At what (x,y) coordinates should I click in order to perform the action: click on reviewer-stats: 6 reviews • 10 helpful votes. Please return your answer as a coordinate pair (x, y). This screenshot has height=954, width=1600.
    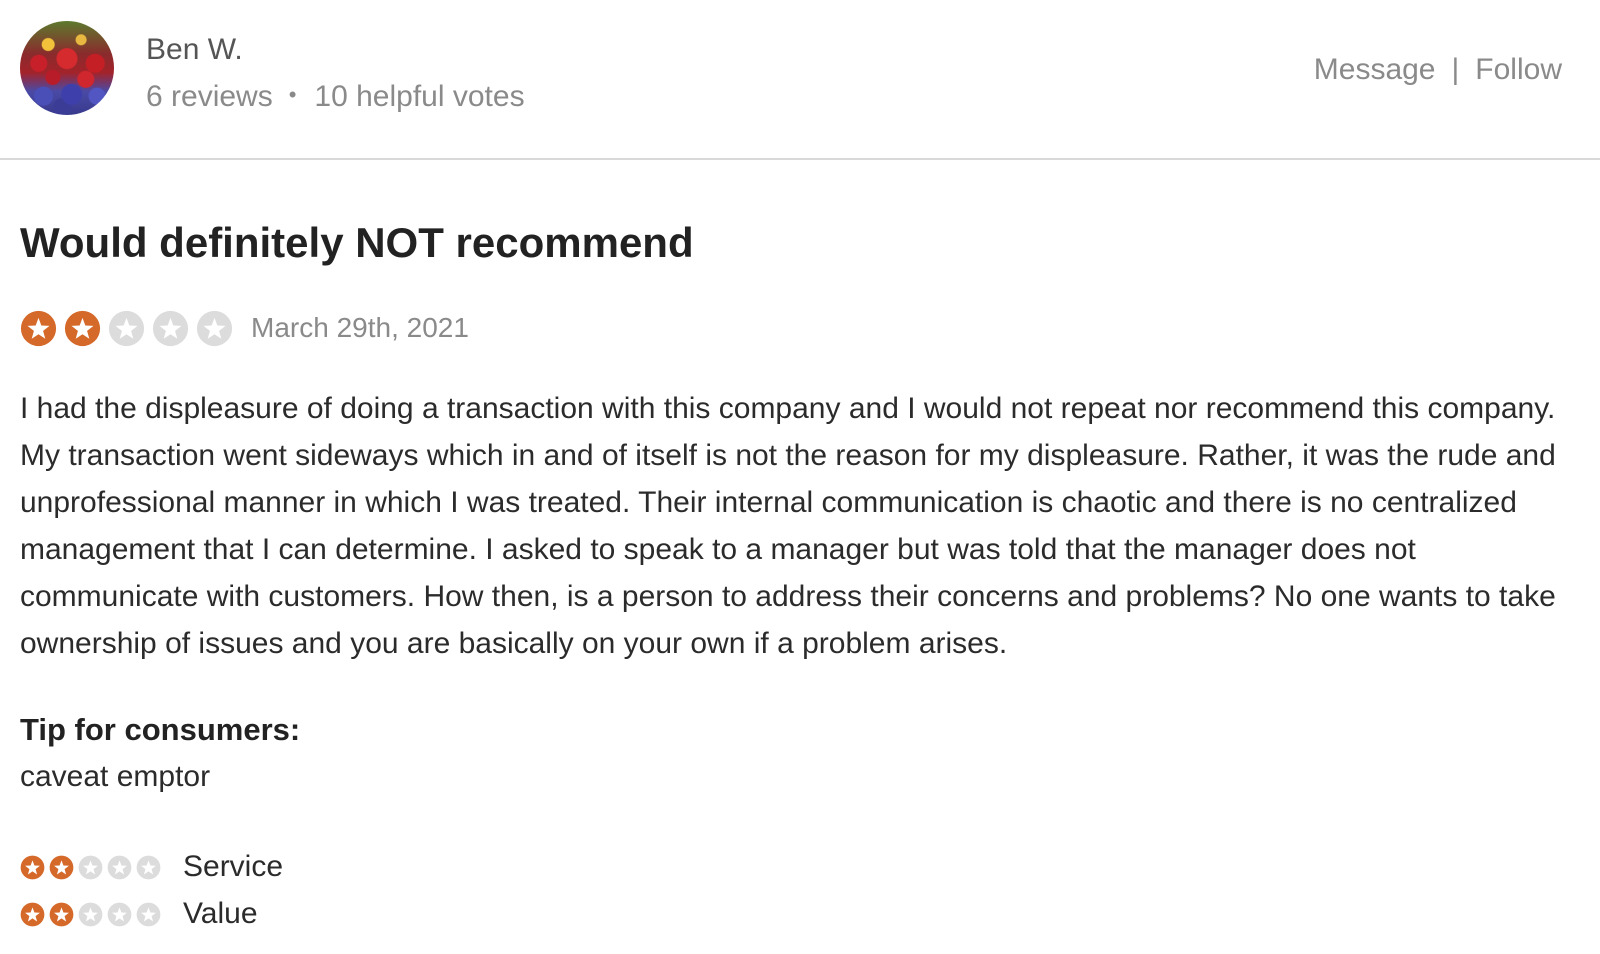
    Looking at the image, I should click on (335, 98).